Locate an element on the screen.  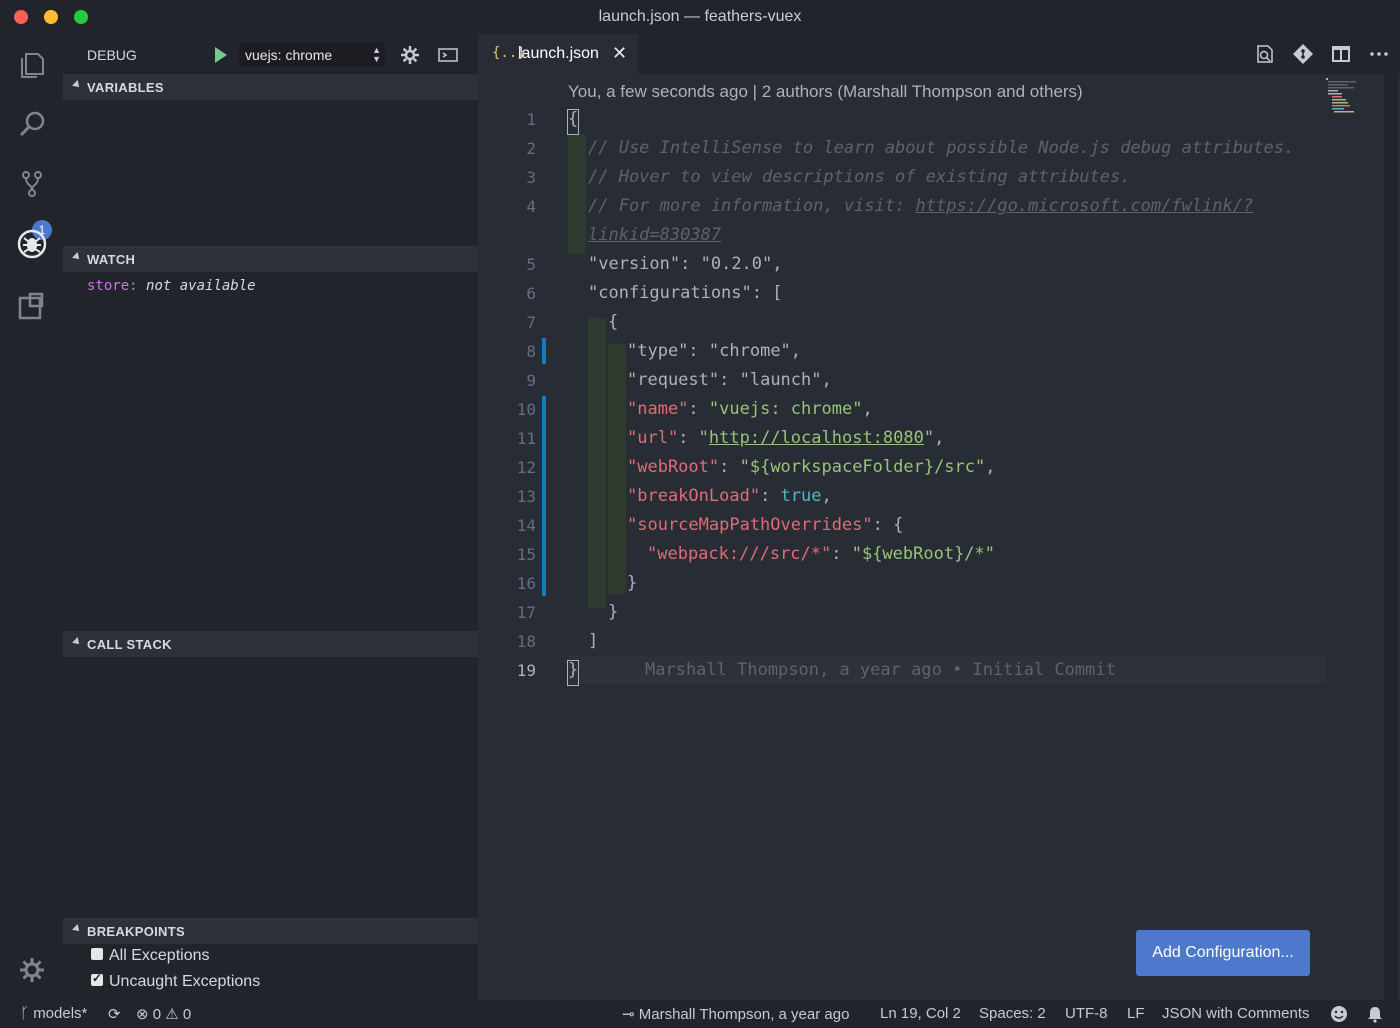
json-value: "chrome" is located at coordinates (750, 351).